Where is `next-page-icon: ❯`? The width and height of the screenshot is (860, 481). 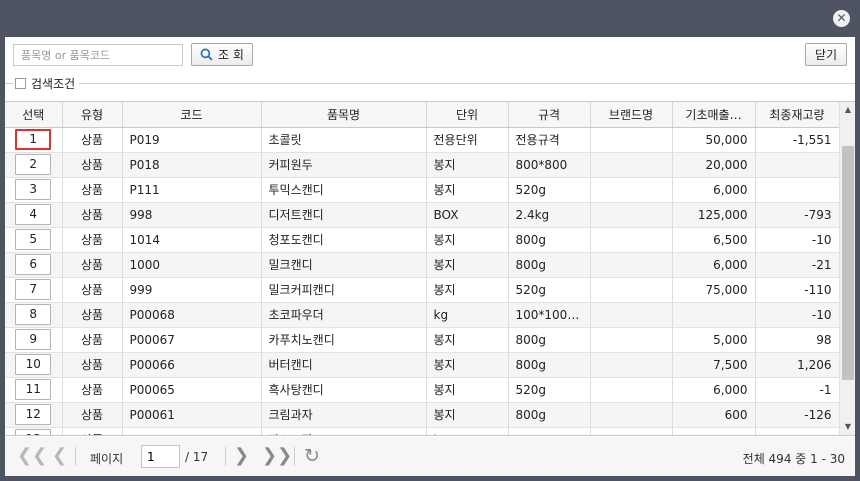 next-page-icon: ❯ is located at coordinates (241, 456).